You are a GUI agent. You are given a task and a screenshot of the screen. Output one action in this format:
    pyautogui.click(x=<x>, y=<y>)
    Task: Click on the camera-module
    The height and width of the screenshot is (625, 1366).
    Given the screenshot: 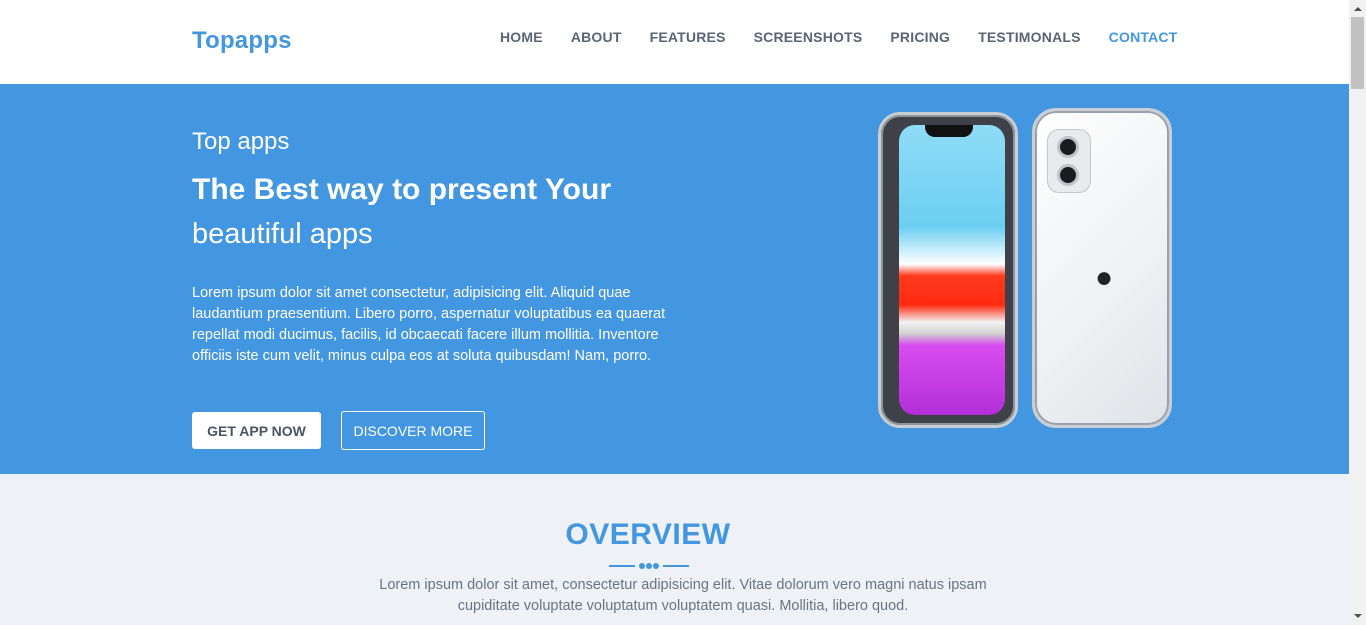 What is the action you would take?
    pyautogui.click(x=1069, y=161)
    